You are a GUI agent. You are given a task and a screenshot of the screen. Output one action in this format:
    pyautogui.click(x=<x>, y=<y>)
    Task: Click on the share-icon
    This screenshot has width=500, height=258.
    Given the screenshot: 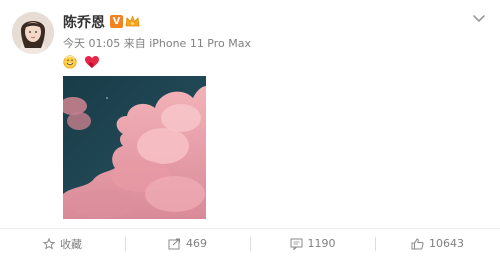 What is the action you would take?
    pyautogui.click(x=174, y=243)
    